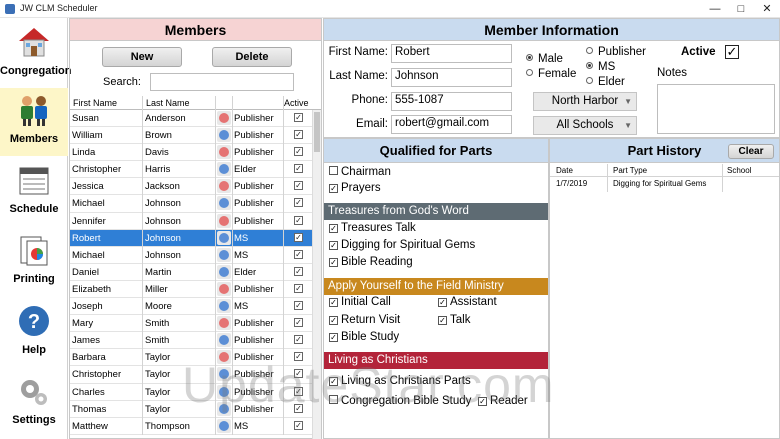 This screenshot has height=439, width=780. I want to click on nav-schedule: Schedule, so click(34, 192).